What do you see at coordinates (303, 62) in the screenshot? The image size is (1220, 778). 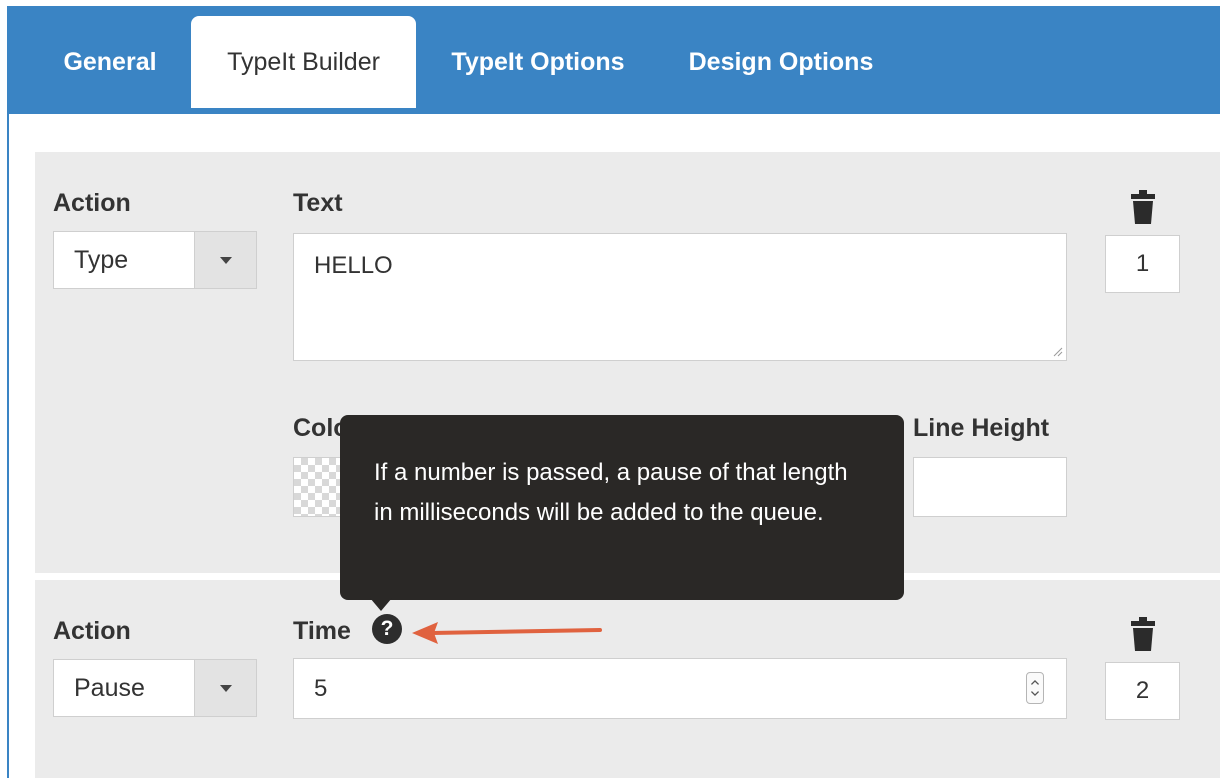 I see `tab-typeit-builder: TypeIt Builder` at bounding box center [303, 62].